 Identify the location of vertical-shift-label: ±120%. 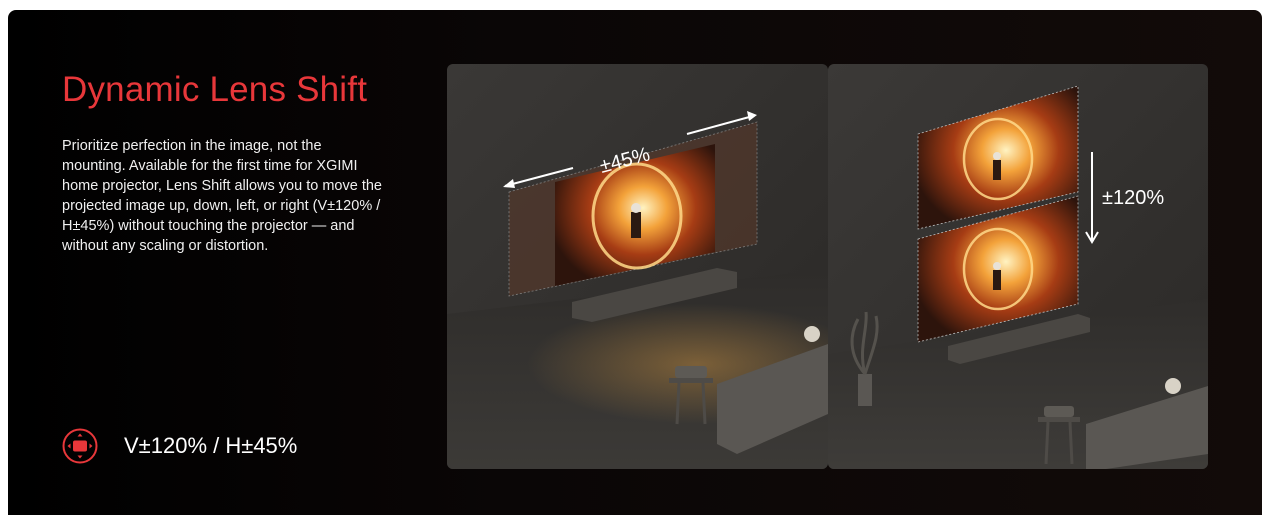
(1133, 198).